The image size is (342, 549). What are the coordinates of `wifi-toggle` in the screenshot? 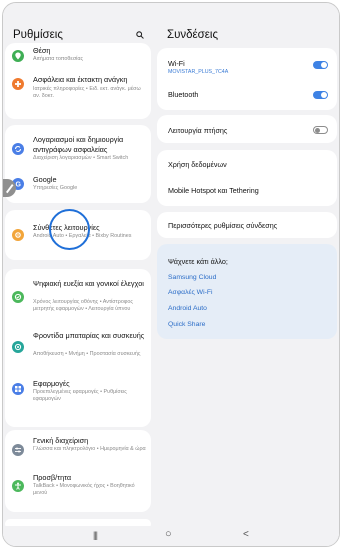 It's located at (320, 65).